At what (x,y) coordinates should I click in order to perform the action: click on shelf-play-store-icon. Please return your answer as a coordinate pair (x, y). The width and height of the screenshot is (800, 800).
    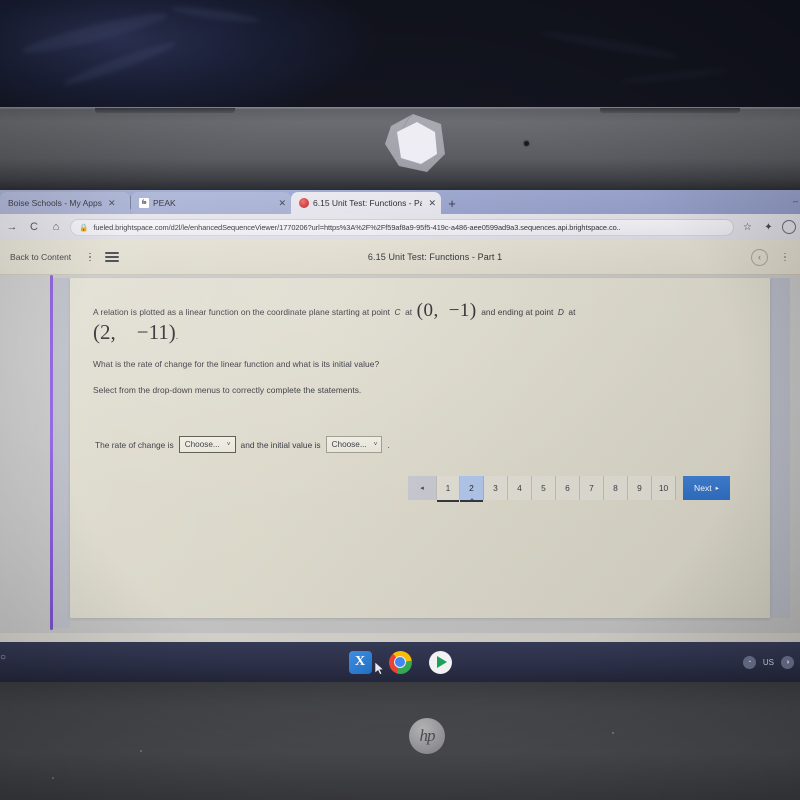
    Looking at the image, I should click on (440, 662).